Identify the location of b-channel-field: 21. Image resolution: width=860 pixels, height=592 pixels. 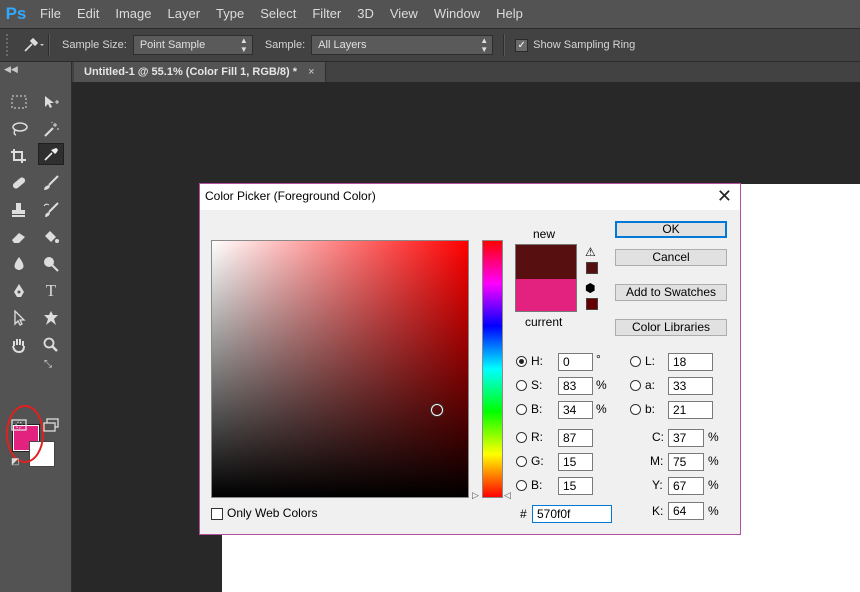
(690, 410).